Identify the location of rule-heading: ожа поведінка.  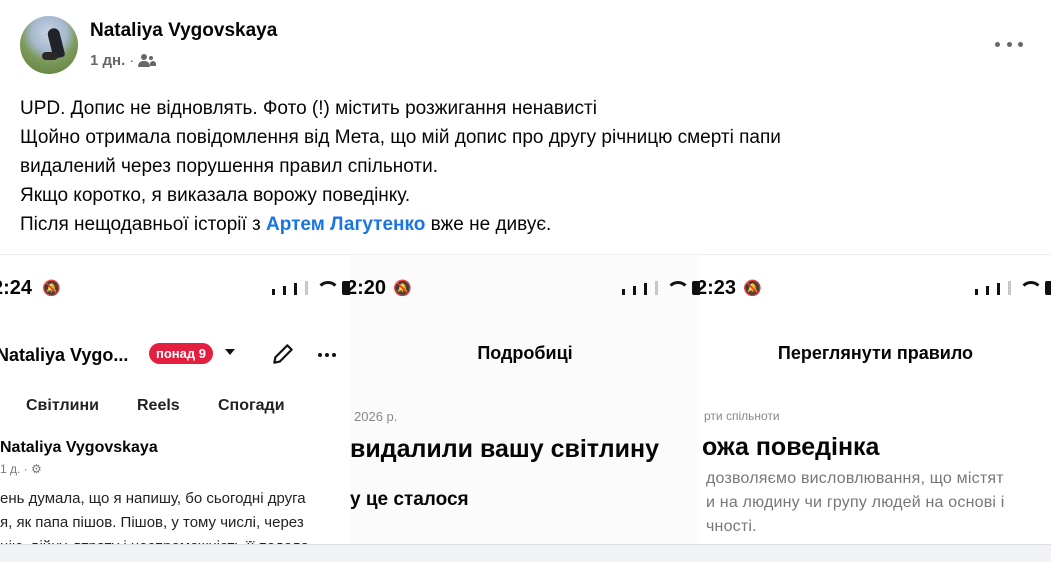
(791, 447).